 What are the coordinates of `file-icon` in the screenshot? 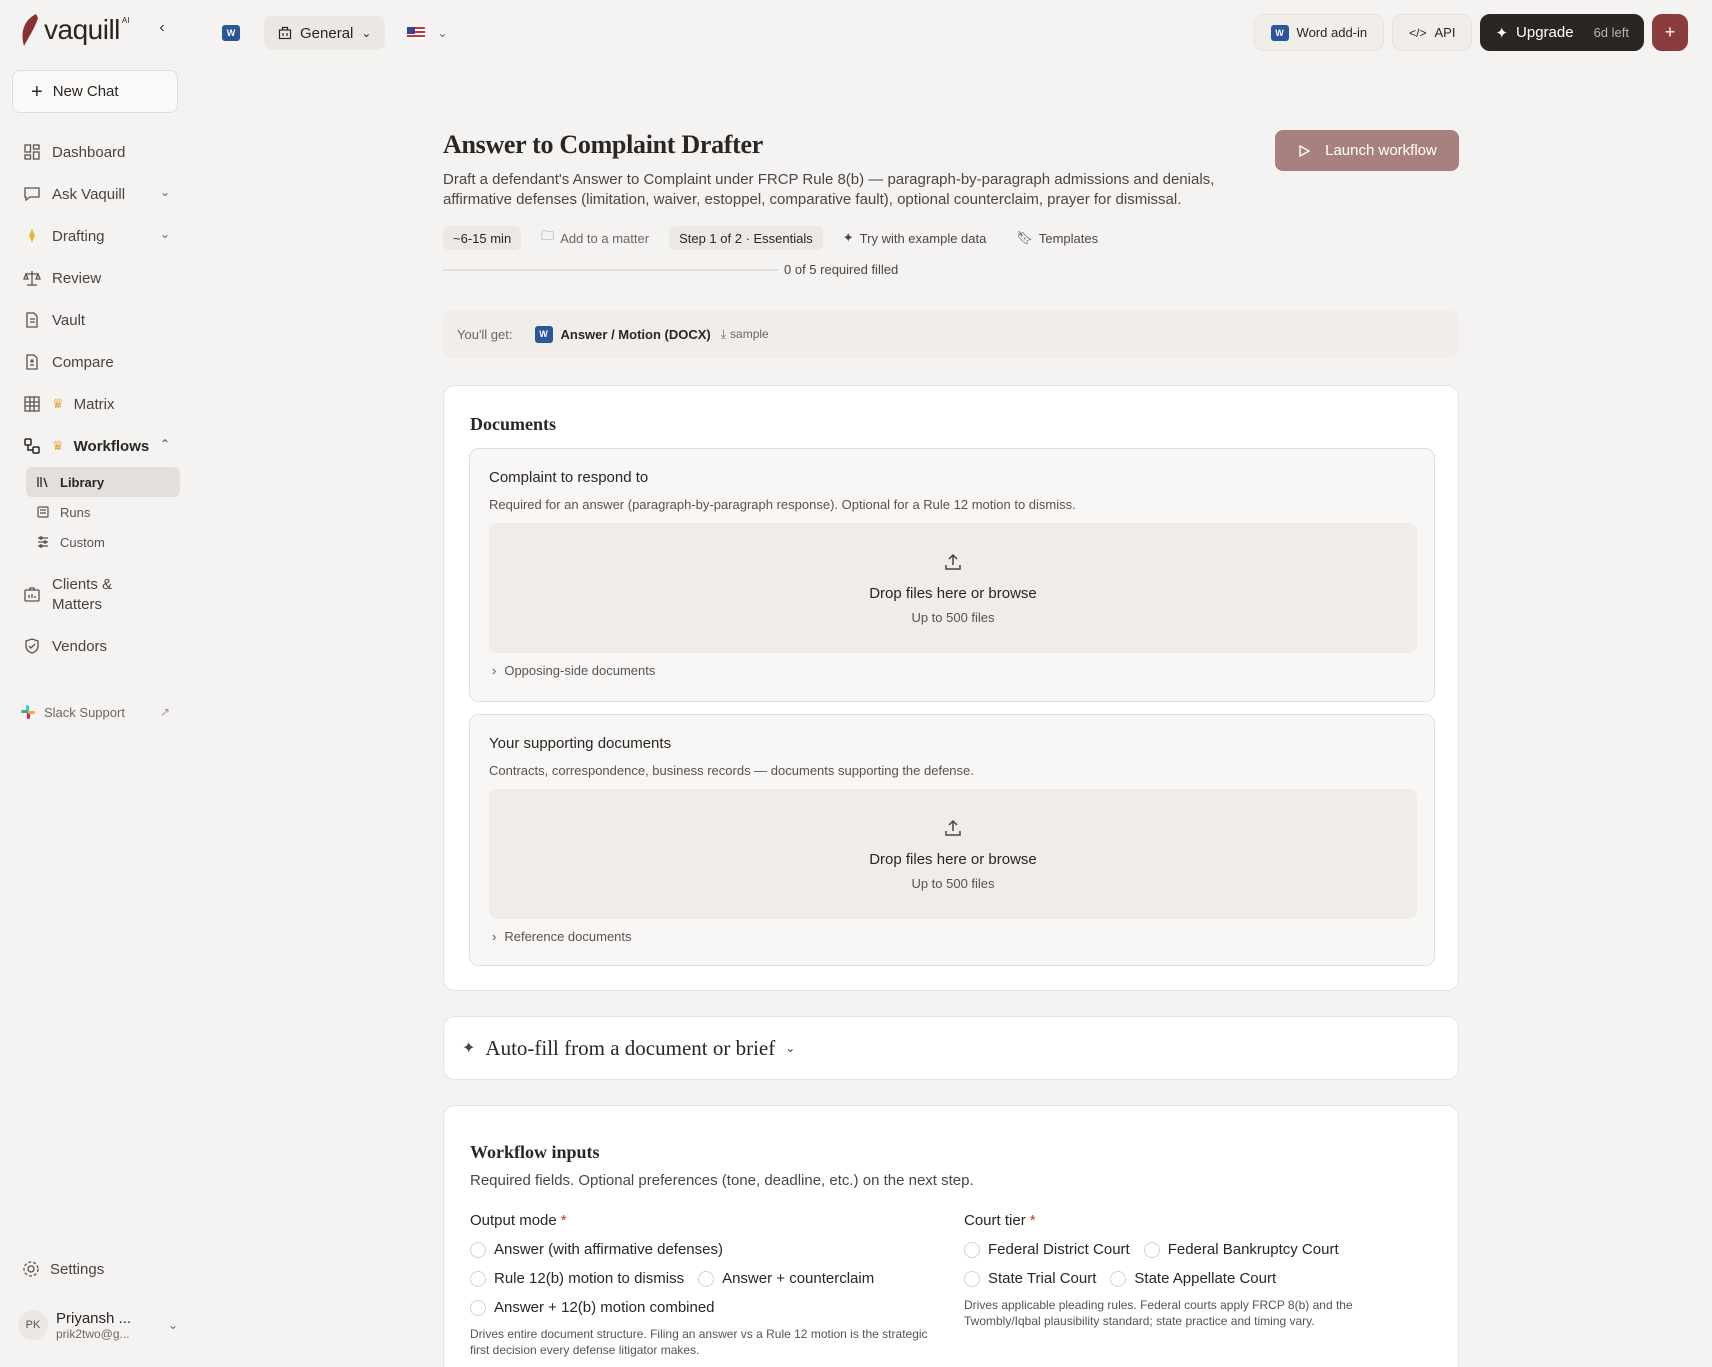 It's located at (32, 320).